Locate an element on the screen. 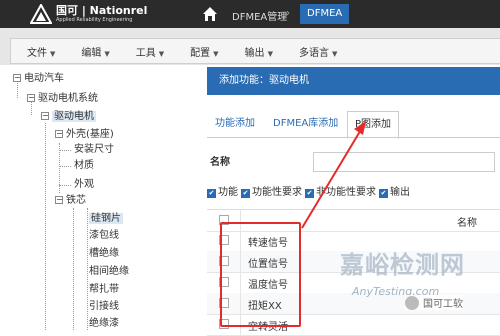  tab-function-add: 功能添加 is located at coordinates (235, 124).